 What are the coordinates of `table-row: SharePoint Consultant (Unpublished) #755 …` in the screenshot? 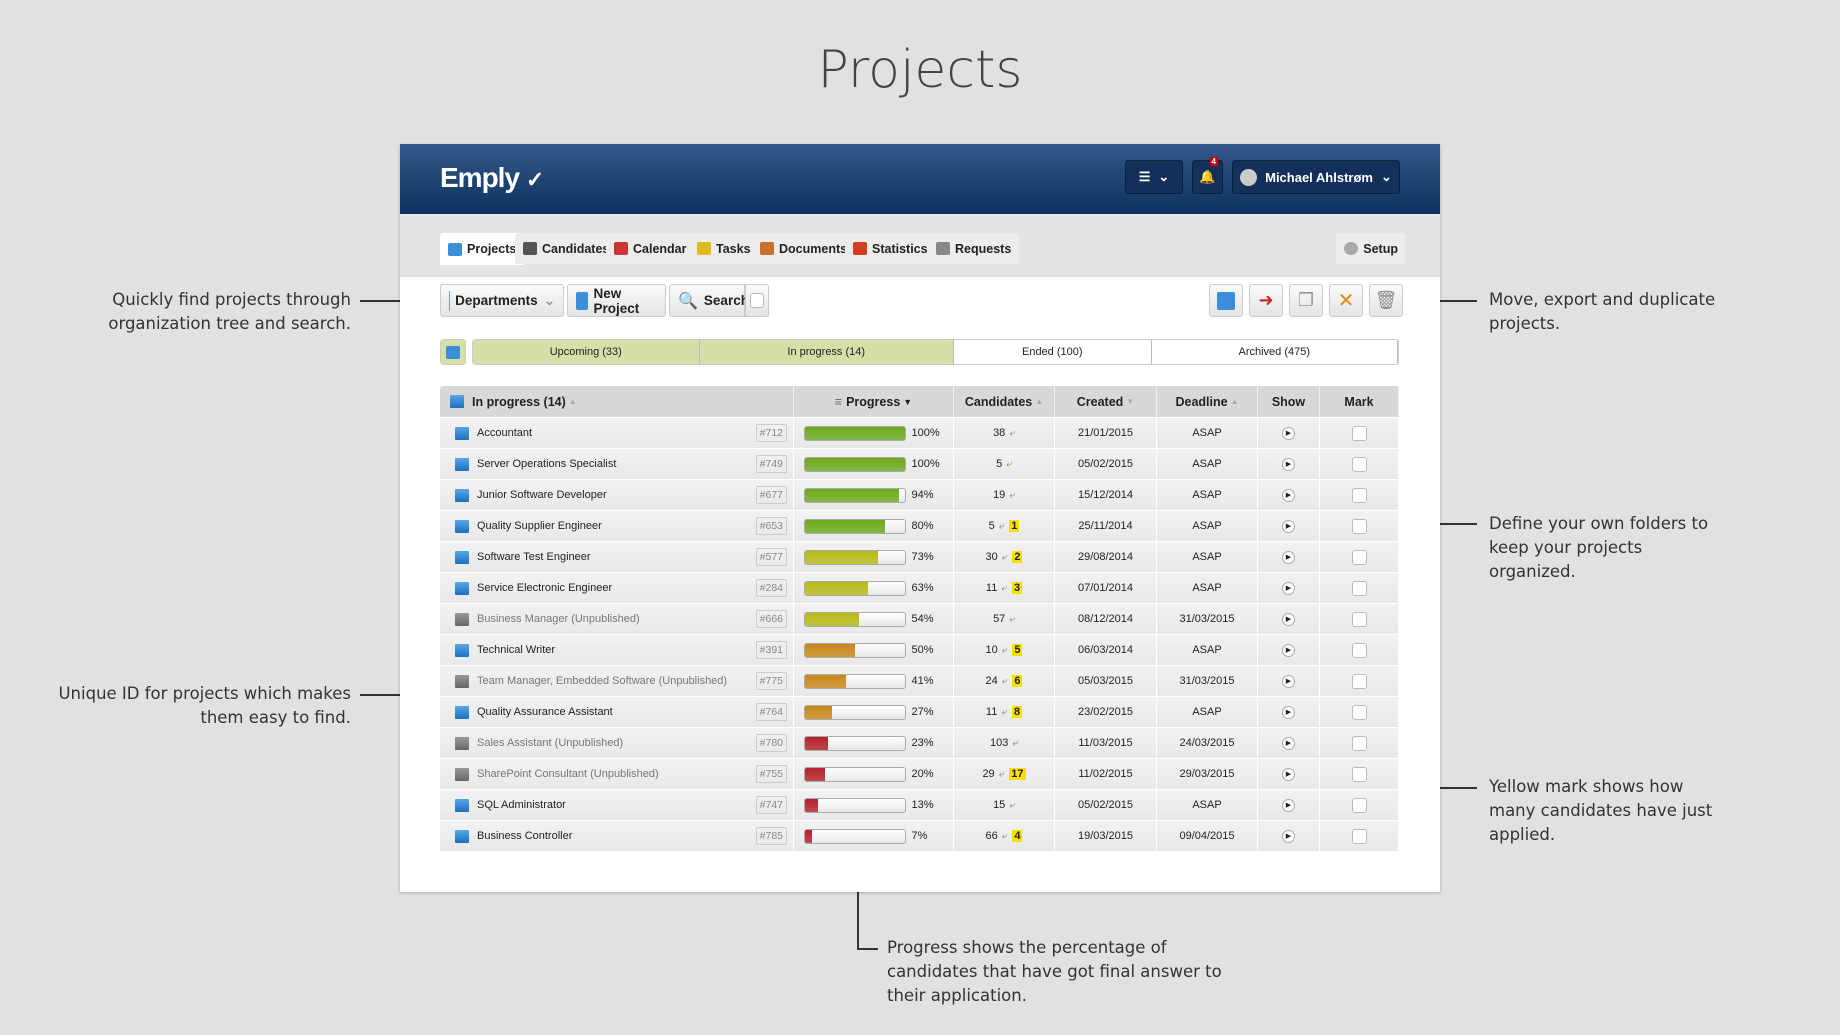 It's located at (919, 773).